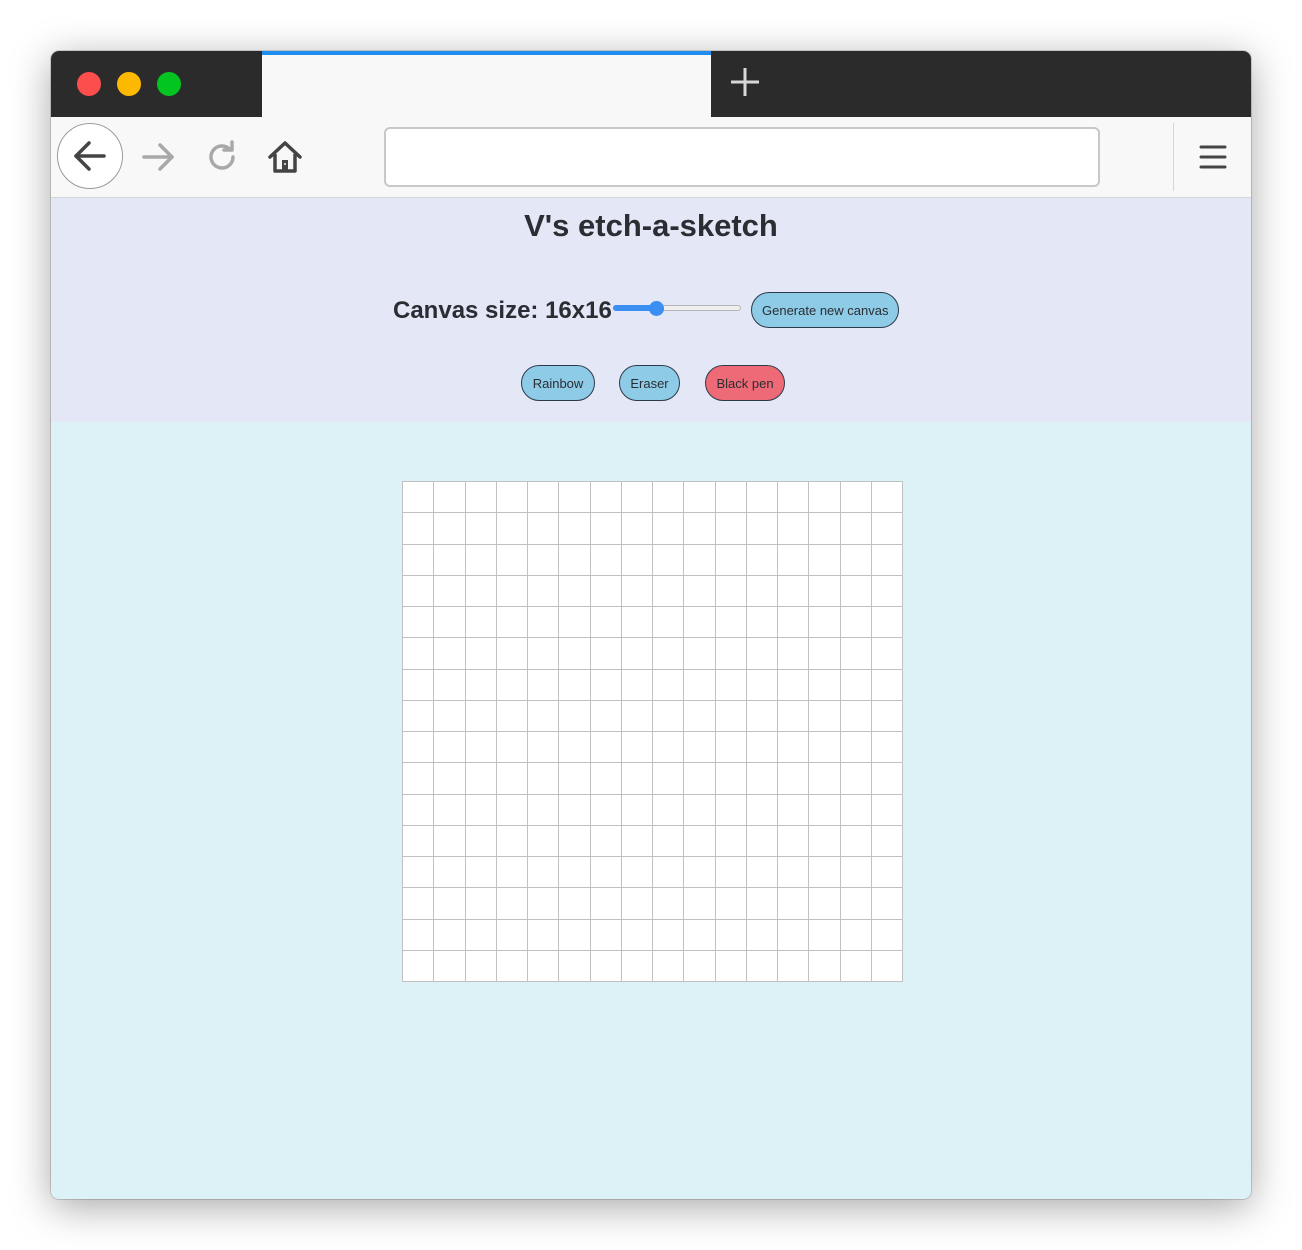 The width and height of the screenshot is (1302, 1250). Describe the element at coordinates (745, 383) in the screenshot. I see `black-pen-button: Black pen` at that location.